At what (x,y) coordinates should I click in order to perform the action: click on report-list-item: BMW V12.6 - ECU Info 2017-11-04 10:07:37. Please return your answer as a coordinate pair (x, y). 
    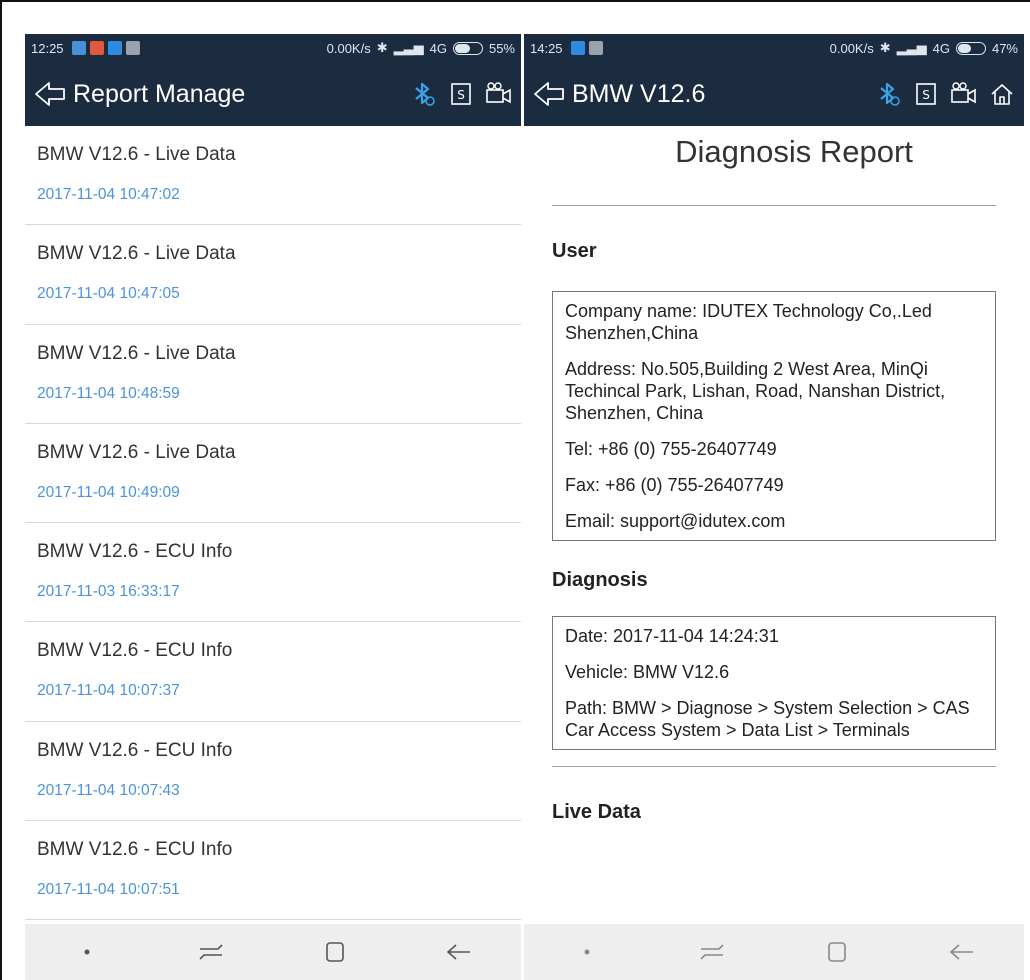
    Looking at the image, I should click on (273, 672).